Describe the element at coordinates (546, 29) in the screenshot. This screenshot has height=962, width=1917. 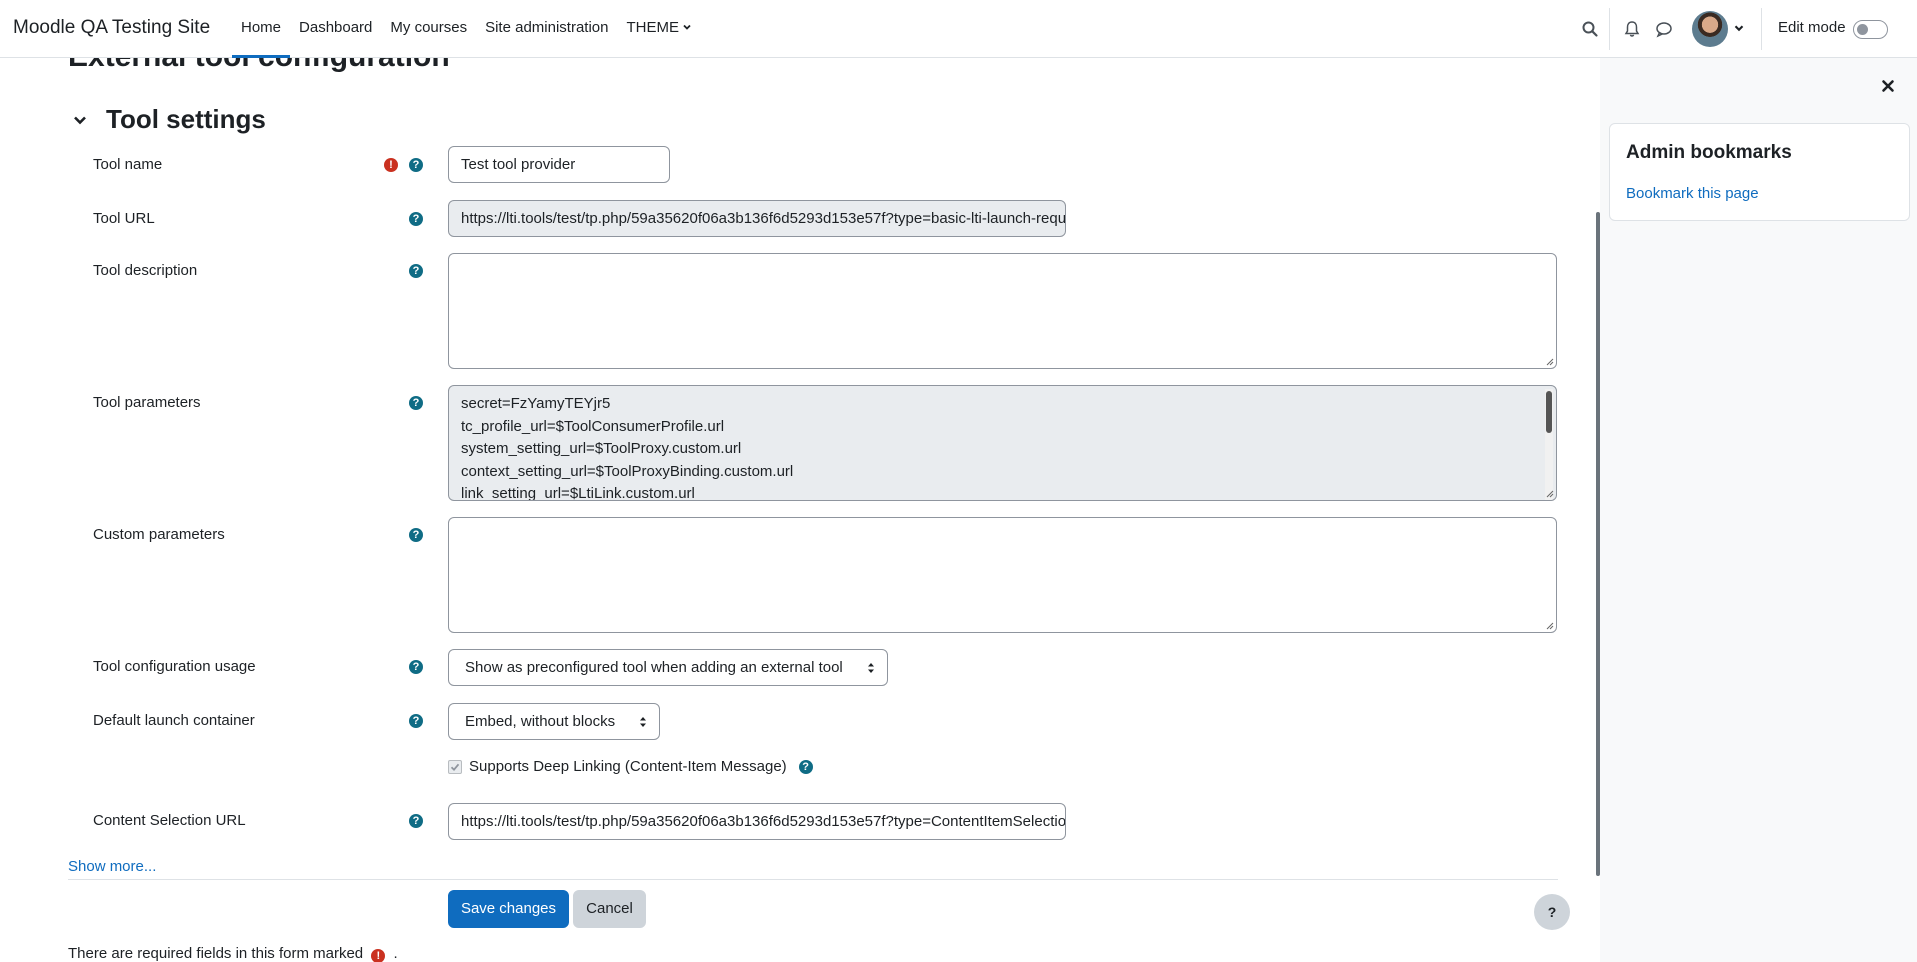
I see `nav-site-administration: Site administration` at that location.